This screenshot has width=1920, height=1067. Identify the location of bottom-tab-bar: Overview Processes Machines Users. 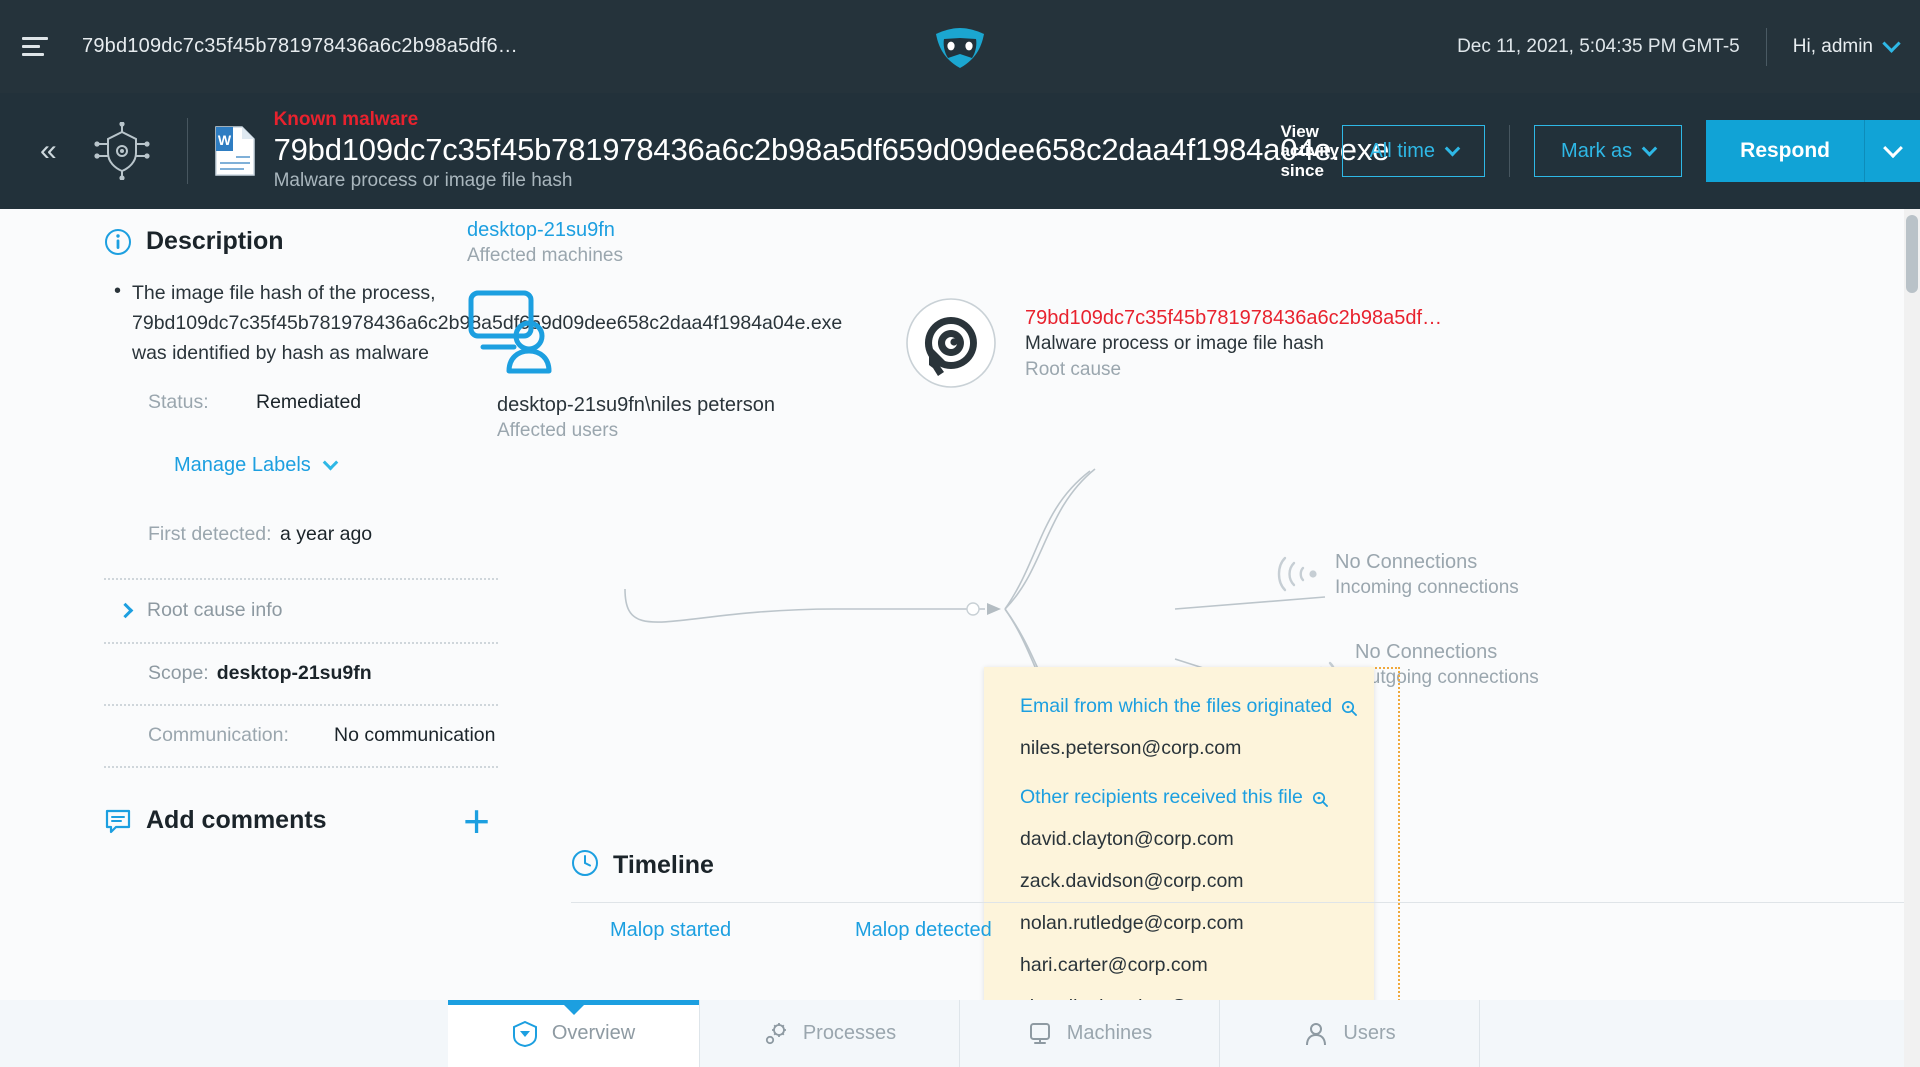
(960, 1033).